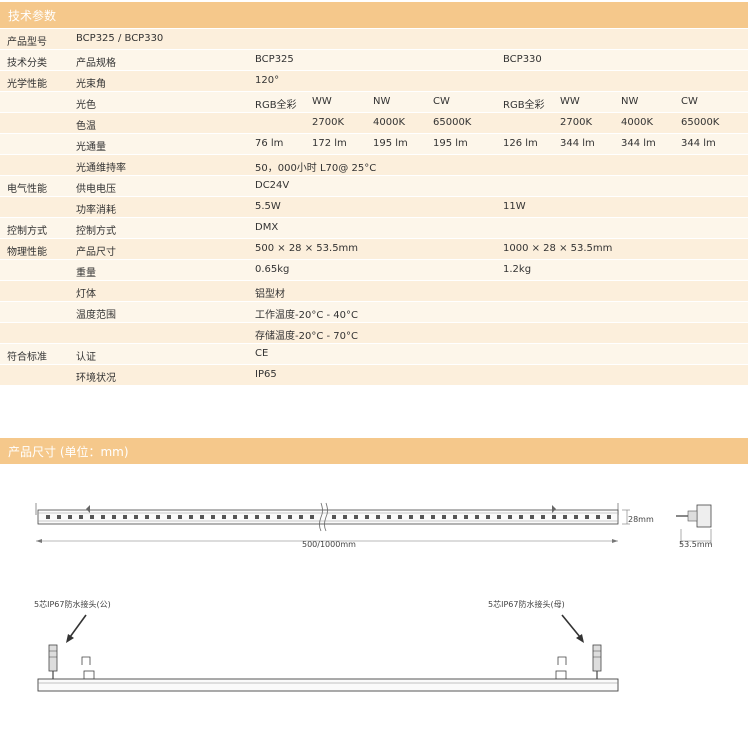  Describe the element at coordinates (374, 354) in the screenshot. I see `spec-row: 符合标准 认证 CE` at that location.